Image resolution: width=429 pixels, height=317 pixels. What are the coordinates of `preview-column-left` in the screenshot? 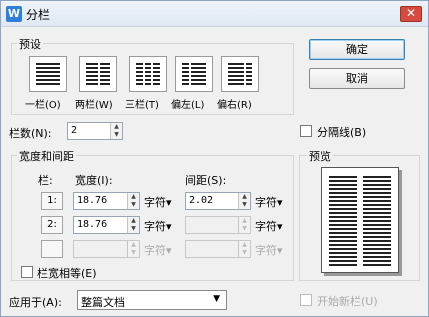 It's located at (343, 221).